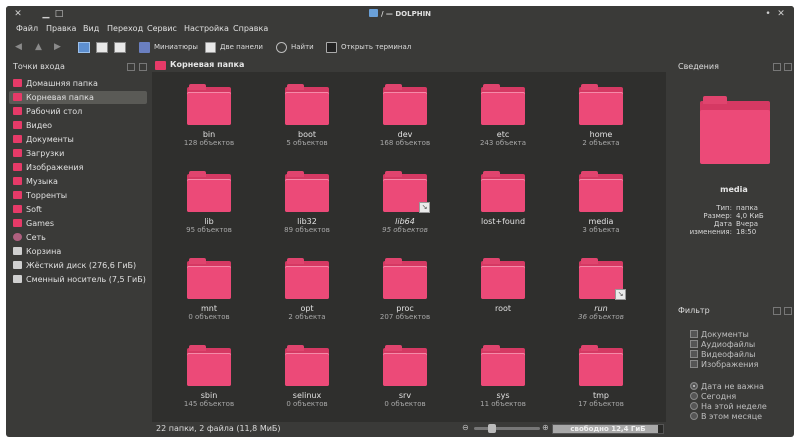 This screenshot has height=443, width=800. What do you see at coordinates (78, 265) in the screenshot?
I see `place-item: Жёсткий диск (276,6 ГиБ)` at bounding box center [78, 265].